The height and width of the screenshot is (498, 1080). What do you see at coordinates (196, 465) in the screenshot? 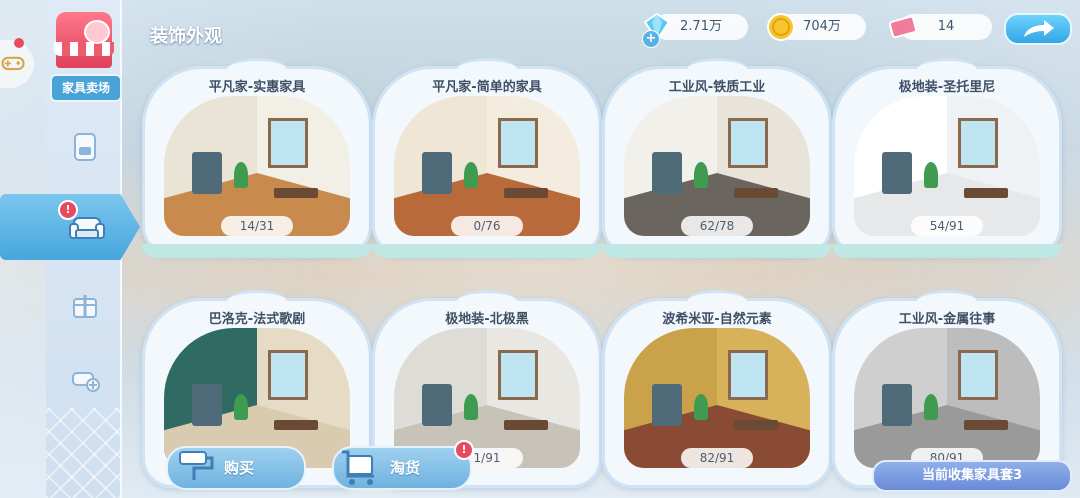
I see `paint-roller-icon` at bounding box center [196, 465].